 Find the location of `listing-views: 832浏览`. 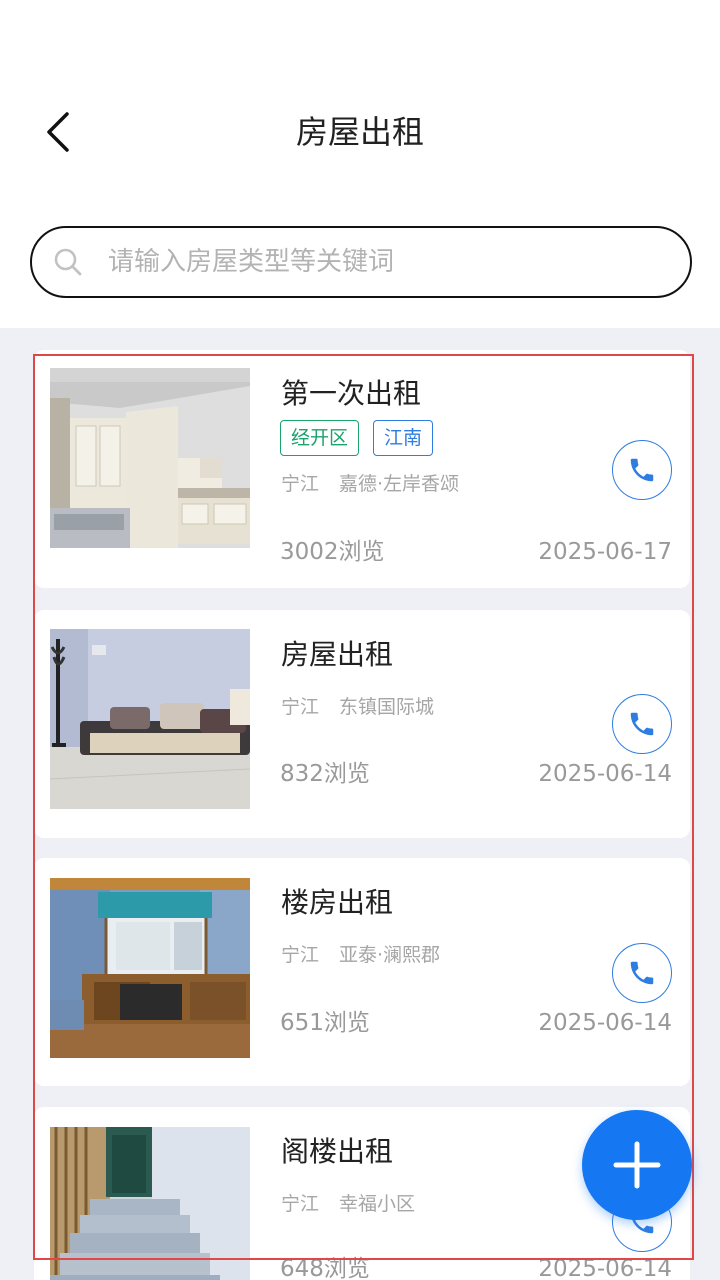

listing-views: 832浏览 is located at coordinates (325, 774).